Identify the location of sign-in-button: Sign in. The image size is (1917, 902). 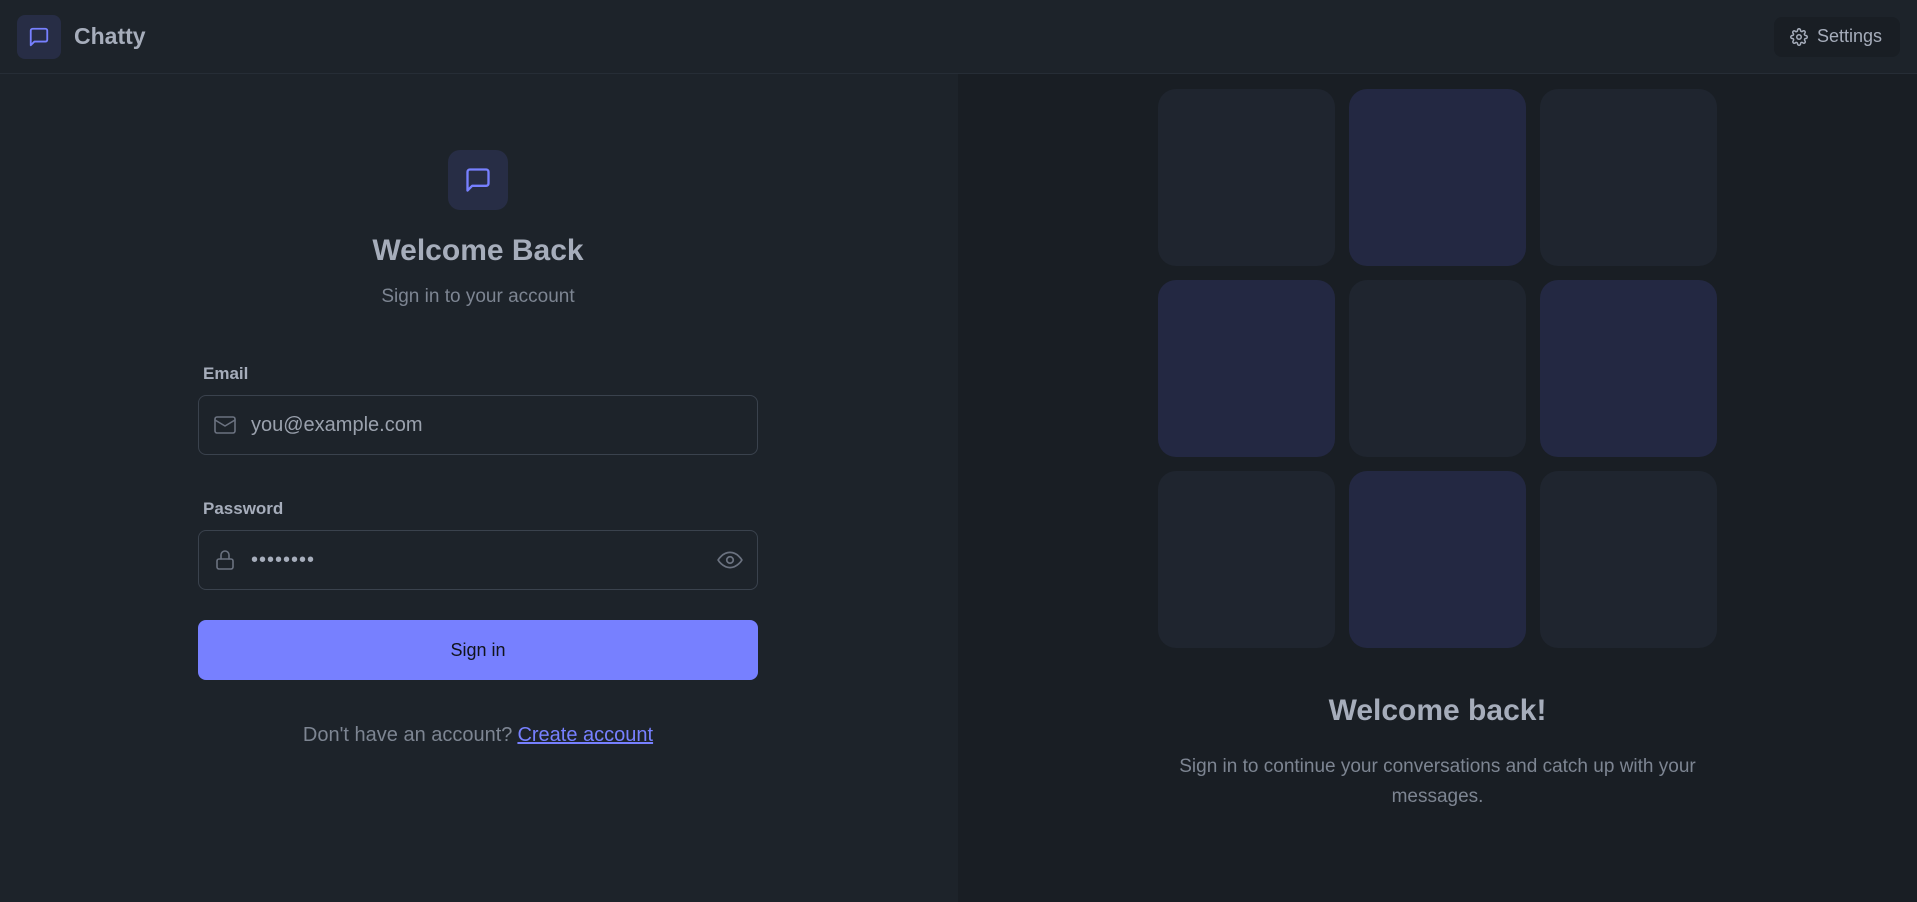
(478, 650).